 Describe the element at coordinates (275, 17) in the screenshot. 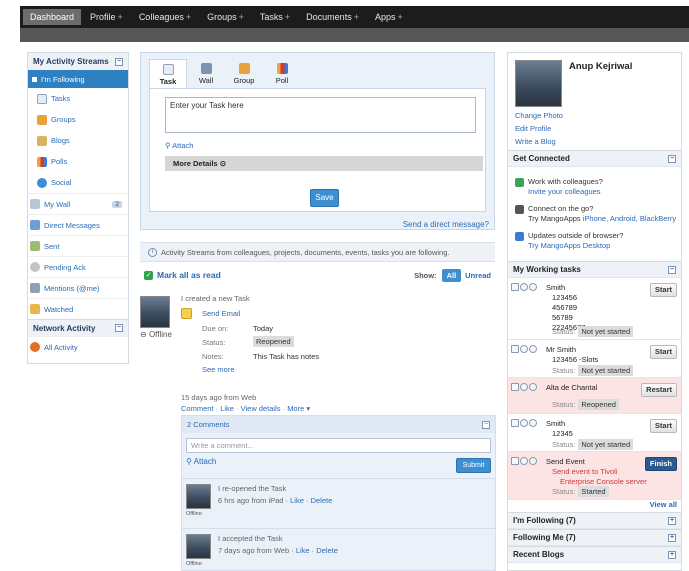

I see `nav-tasks: Tasks +` at that location.